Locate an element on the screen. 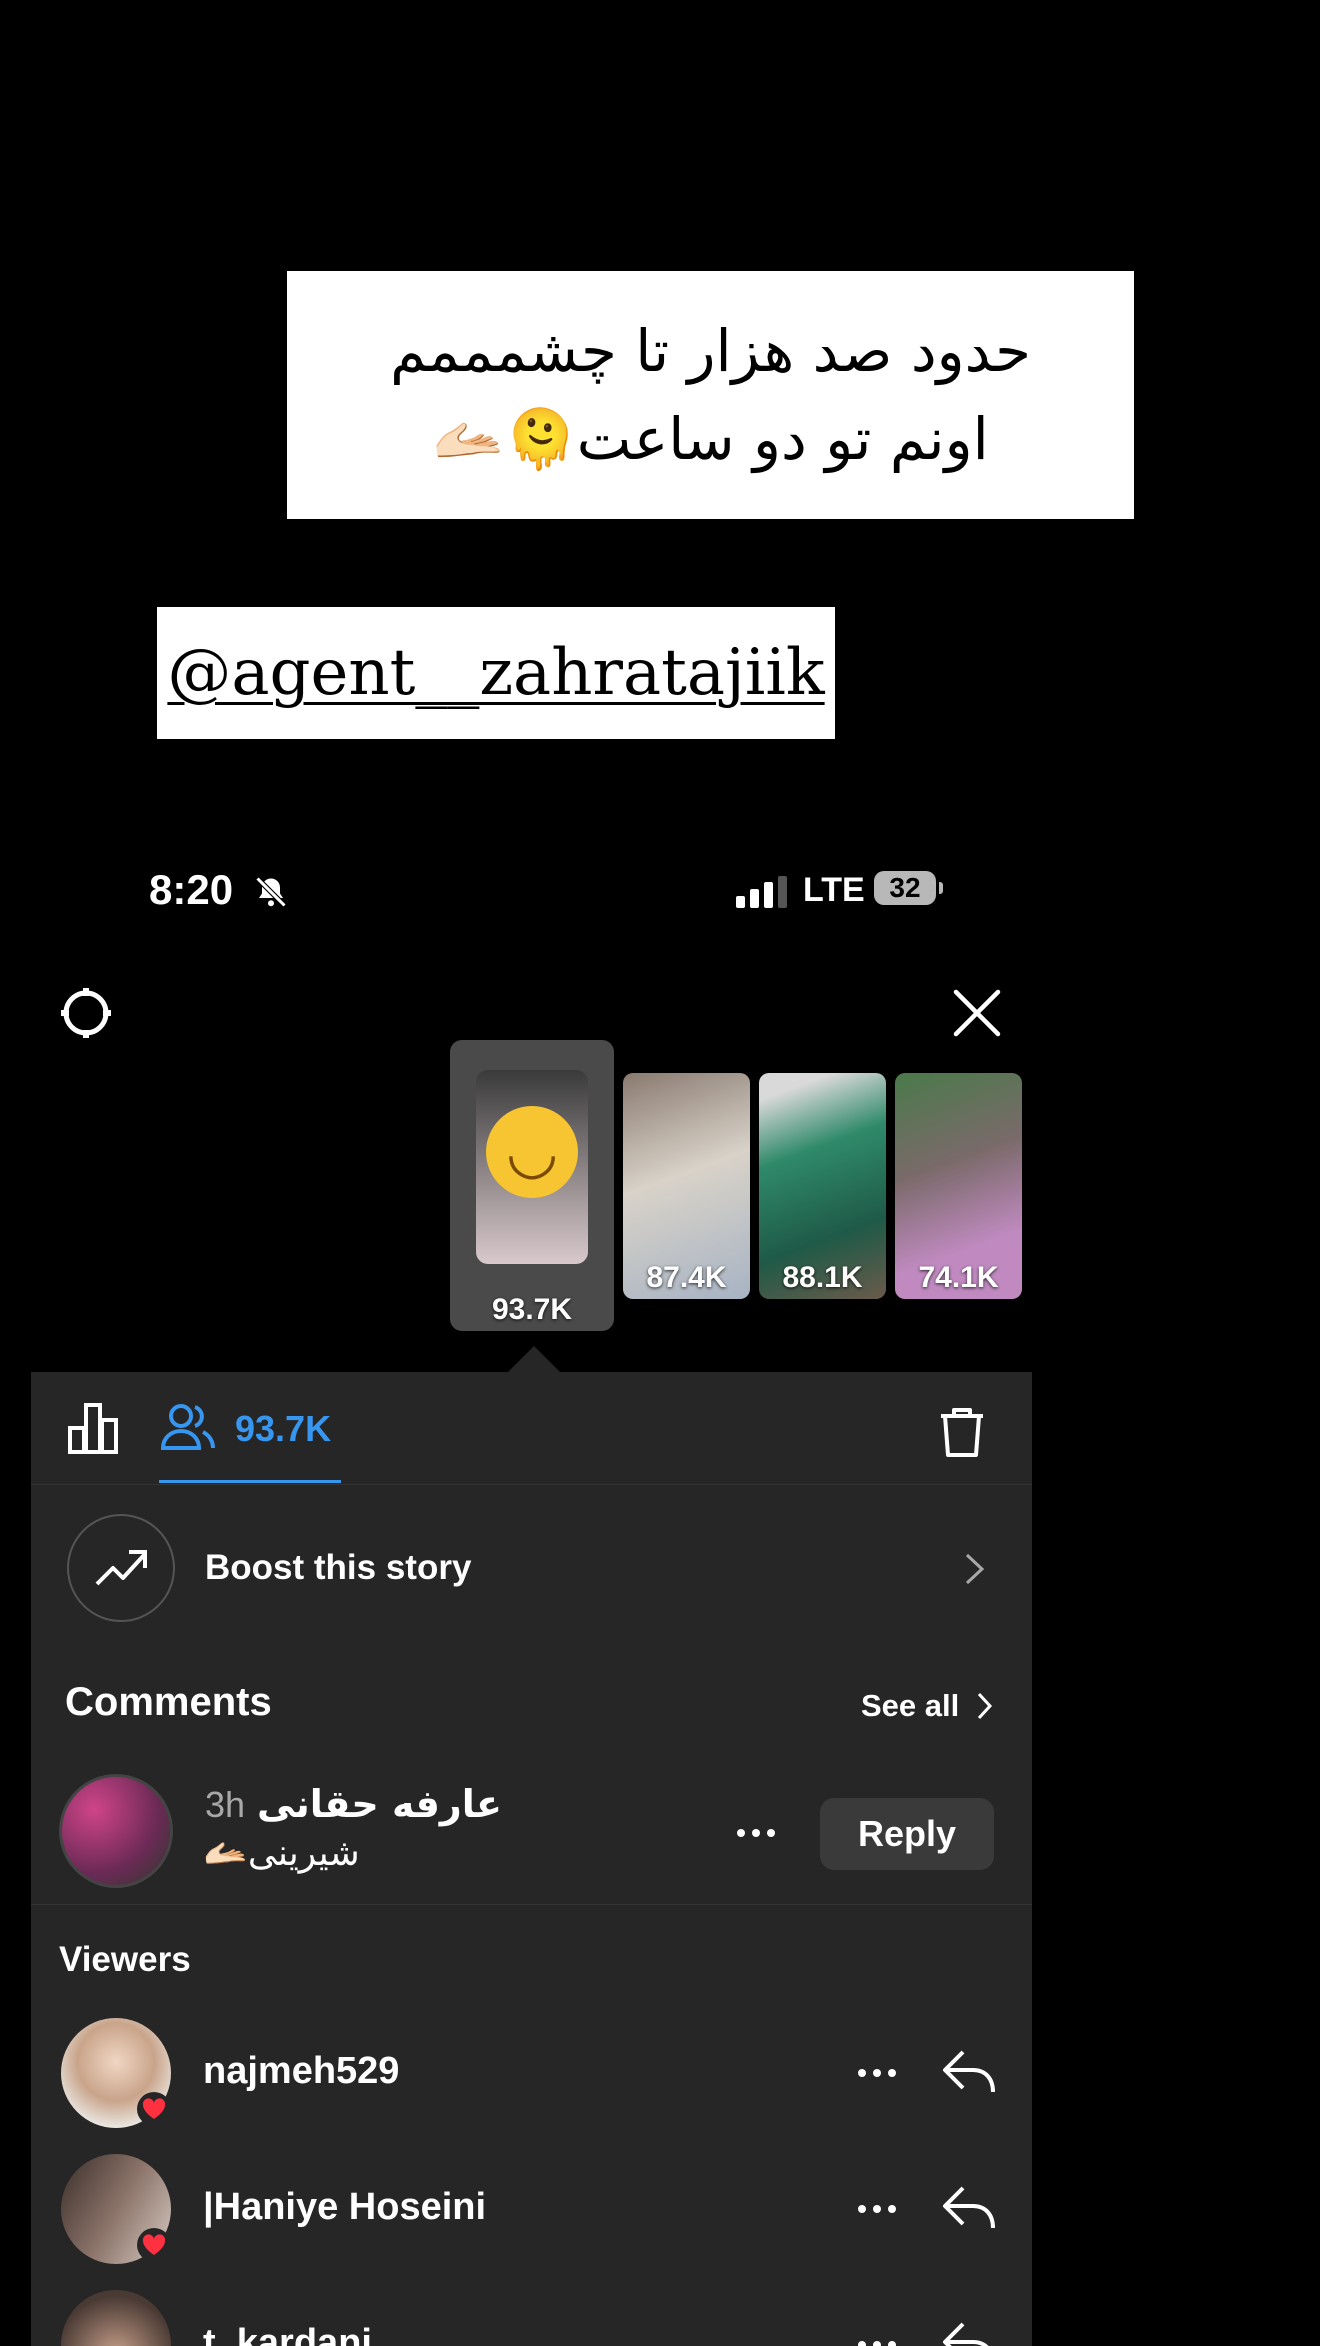  network-type: LTE is located at coordinates (834, 890).